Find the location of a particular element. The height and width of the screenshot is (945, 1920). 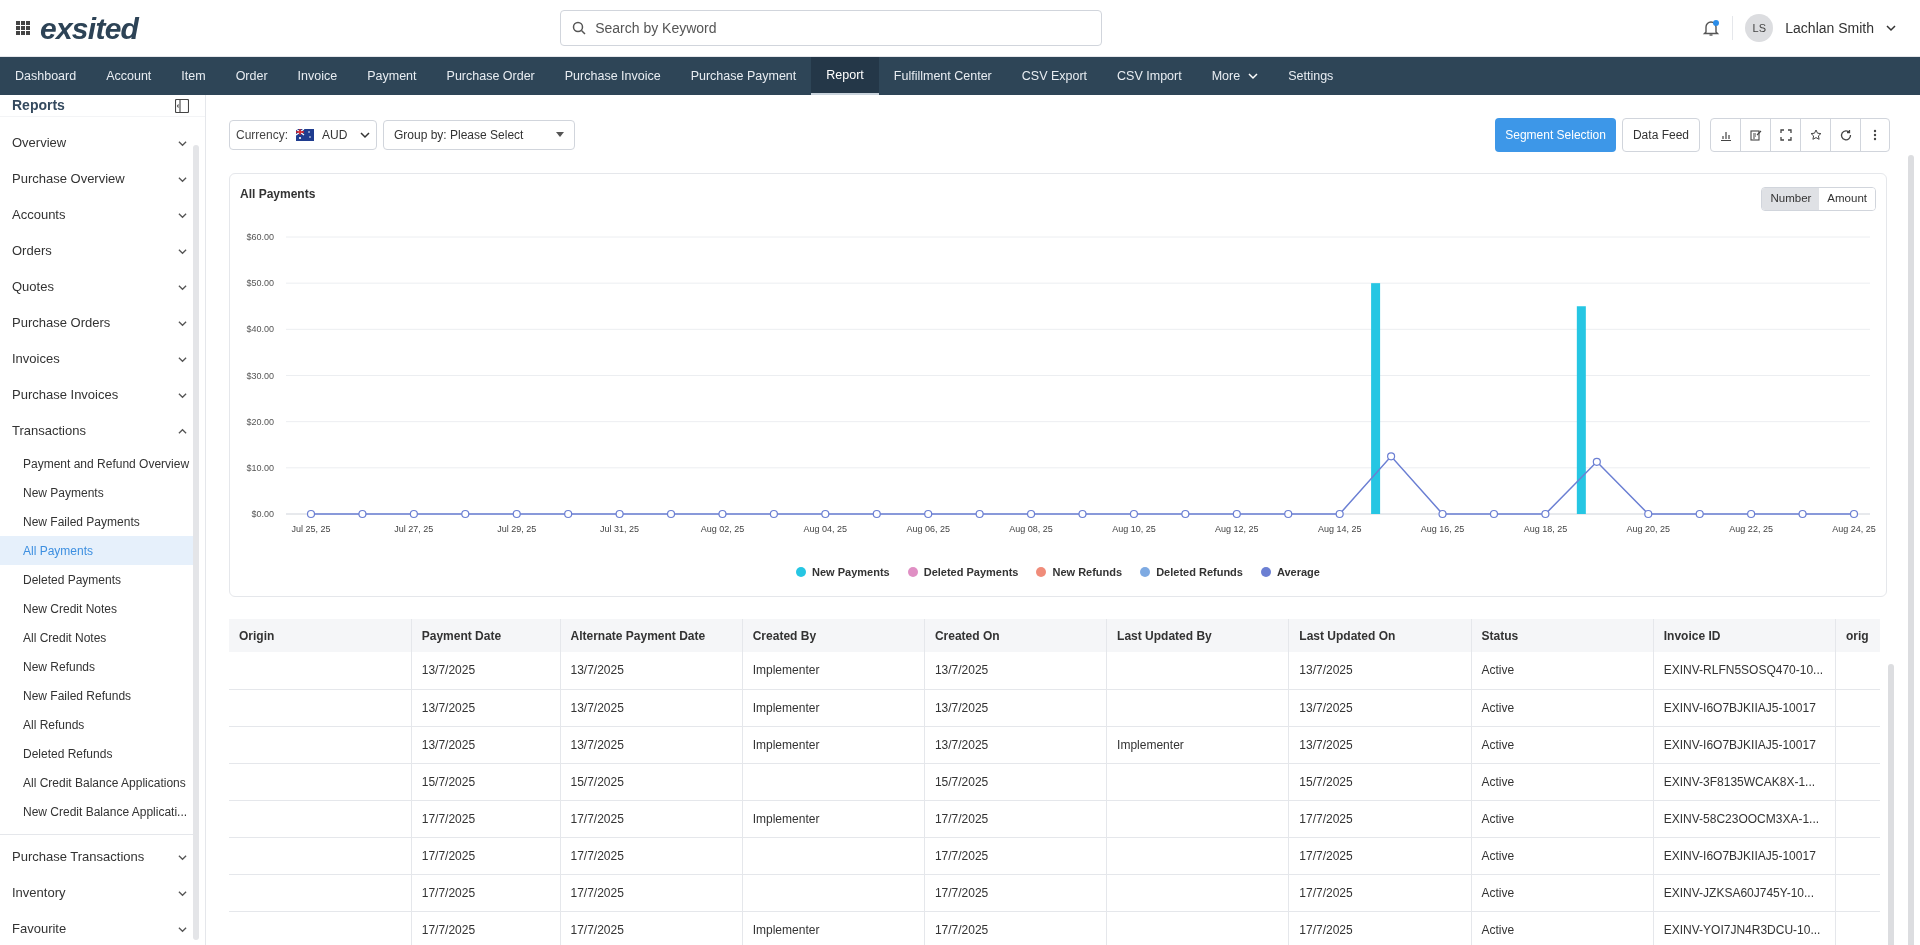

app-grid-icon is located at coordinates (23, 28).